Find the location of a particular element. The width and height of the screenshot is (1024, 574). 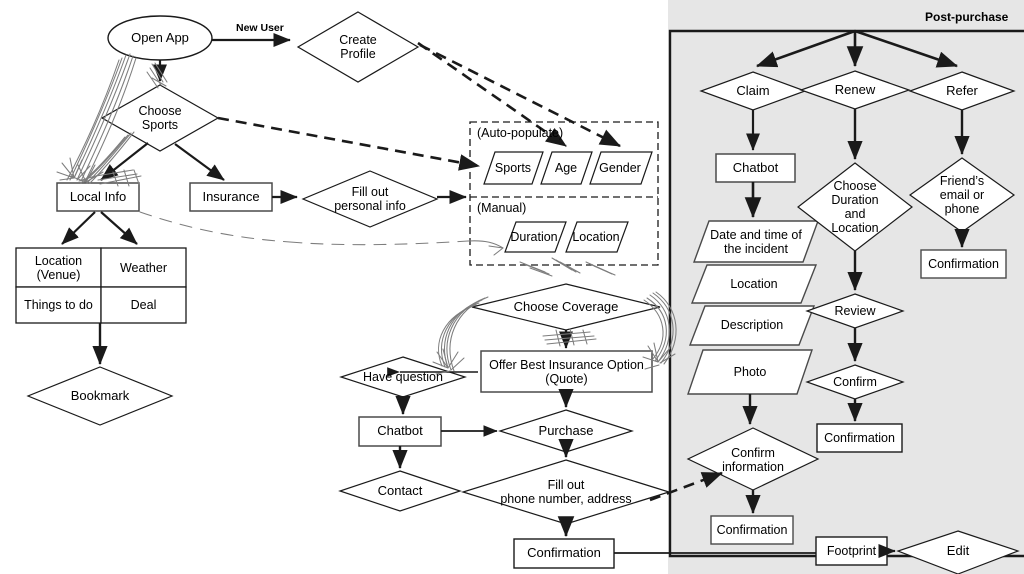

manual-label: (Manual) is located at coordinates (502, 208).